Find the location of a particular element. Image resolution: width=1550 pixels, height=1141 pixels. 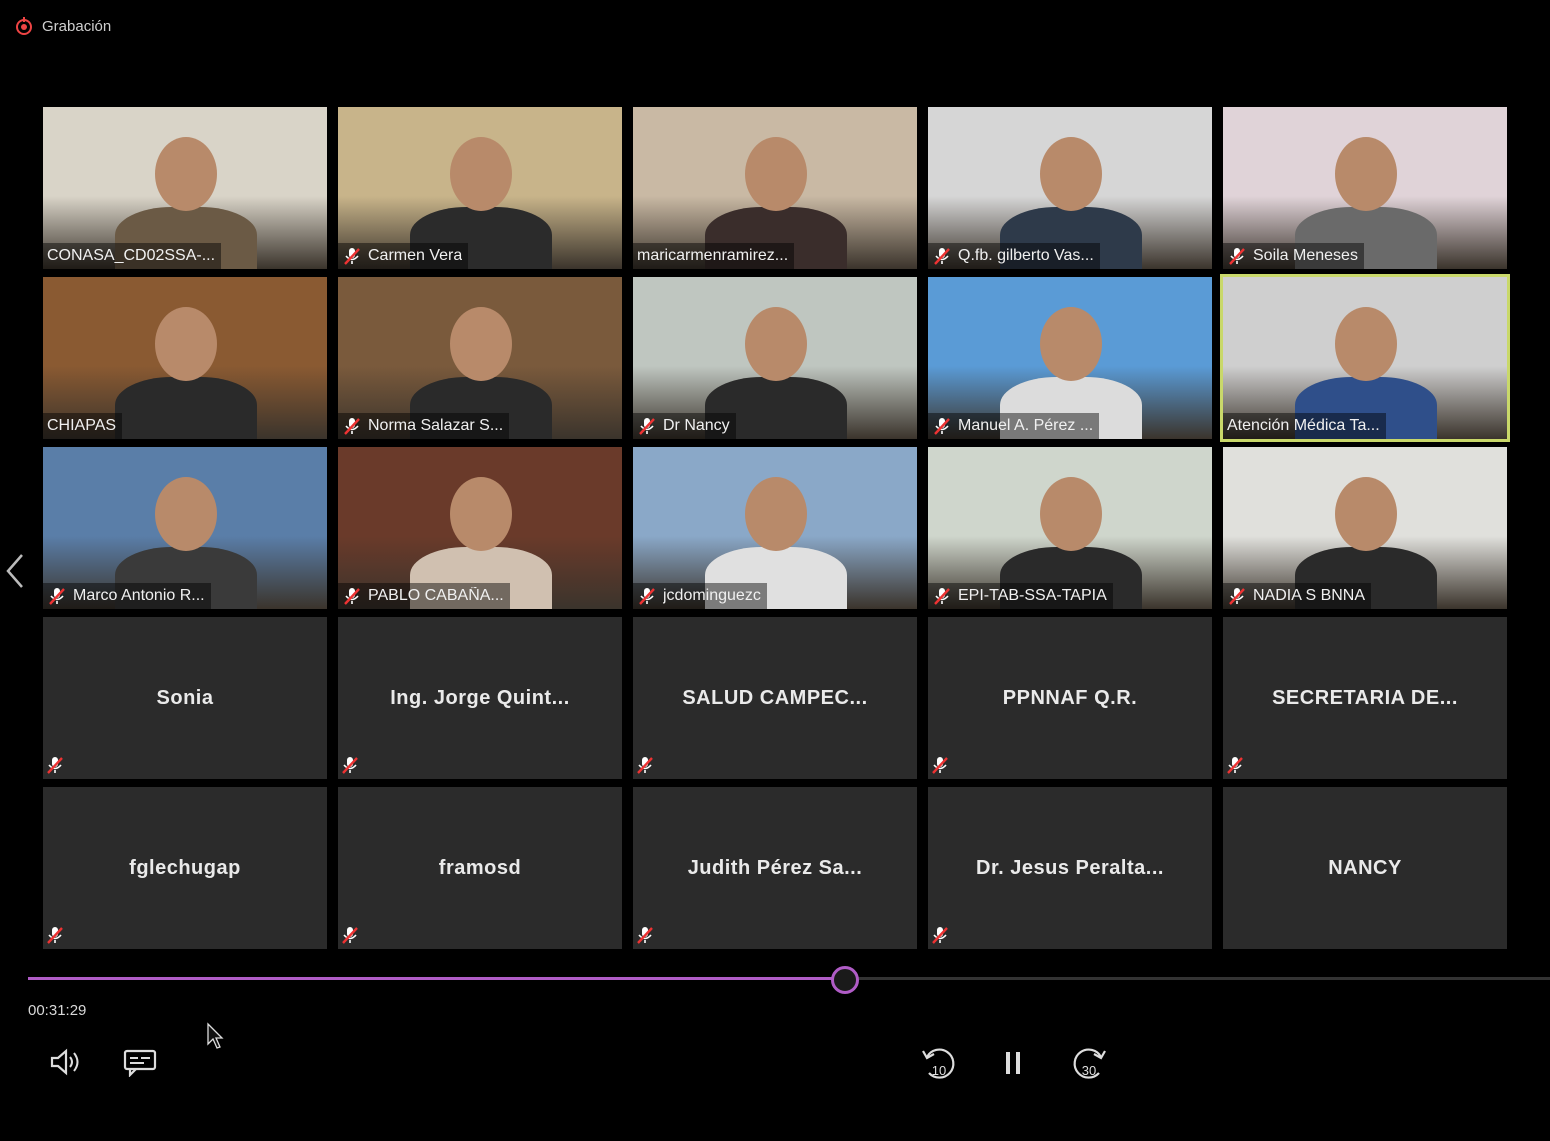

participant-name: Carmen Vera is located at coordinates (415, 255).